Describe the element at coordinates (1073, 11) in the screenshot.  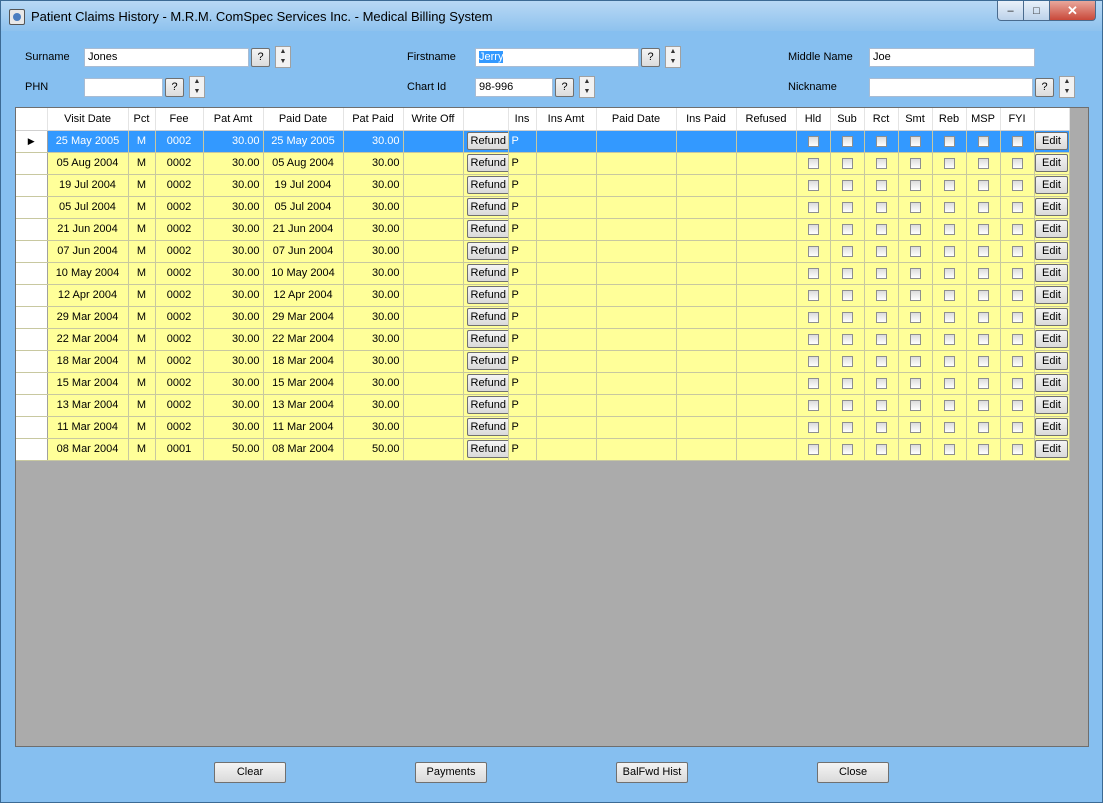
I see `close-window-button: ✕` at that location.